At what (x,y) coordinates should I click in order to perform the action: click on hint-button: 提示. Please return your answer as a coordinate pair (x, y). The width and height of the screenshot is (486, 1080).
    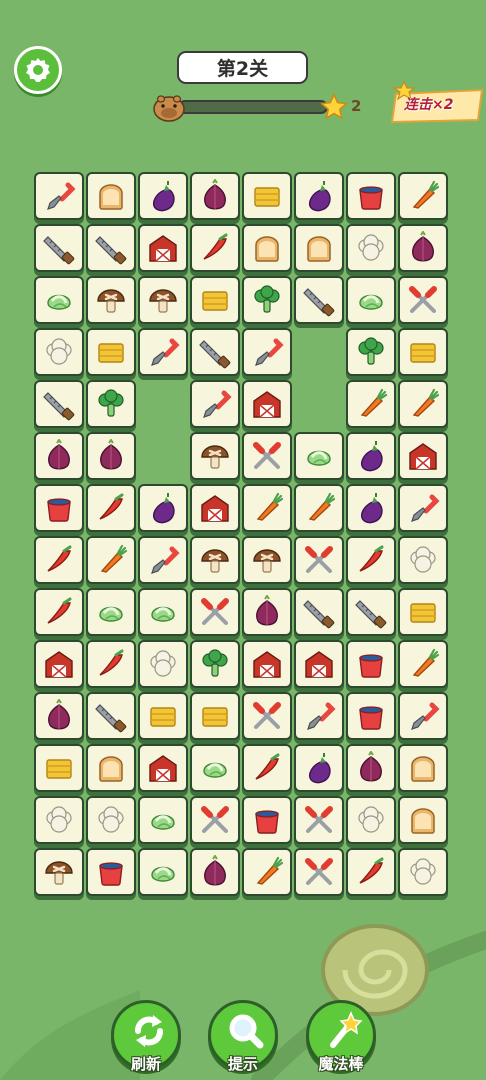
    Looking at the image, I should click on (243, 1036).